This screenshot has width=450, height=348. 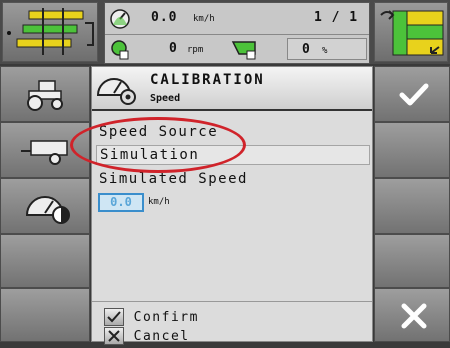 I want to click on percent-value: 0, so click(x=306, y=49).